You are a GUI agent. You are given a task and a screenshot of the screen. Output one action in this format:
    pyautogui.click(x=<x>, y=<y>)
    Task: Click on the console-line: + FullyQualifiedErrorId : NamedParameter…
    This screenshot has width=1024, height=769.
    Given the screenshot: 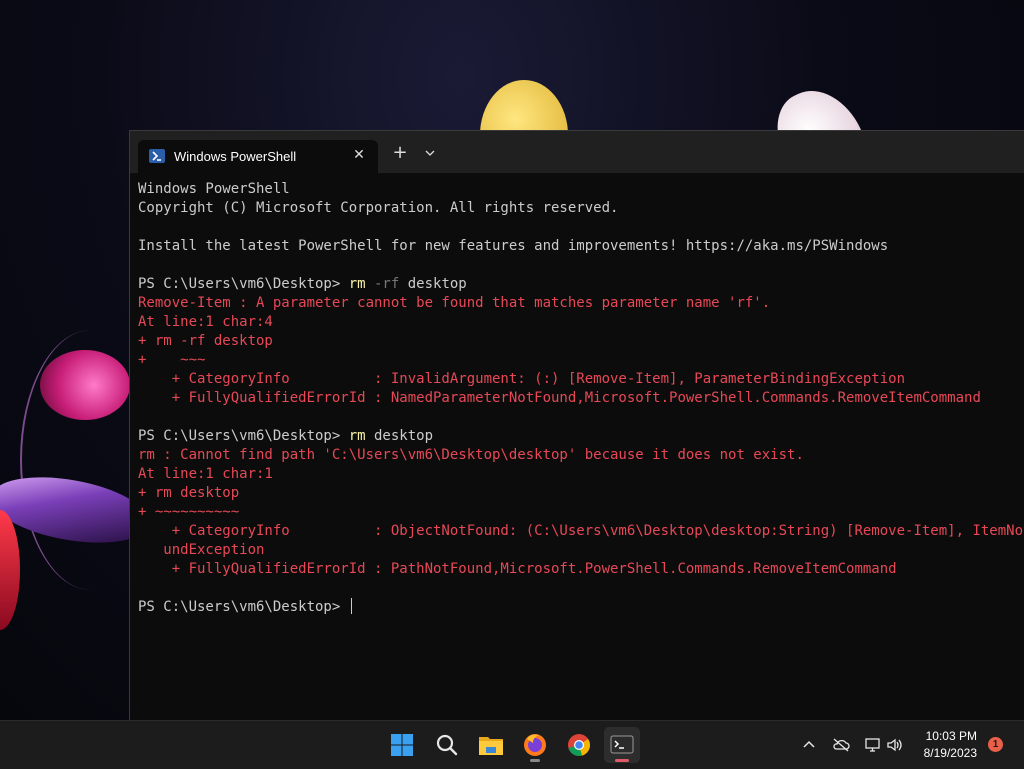 What is the action you would take?
    pyautogui.click(x=581, y=398)
    